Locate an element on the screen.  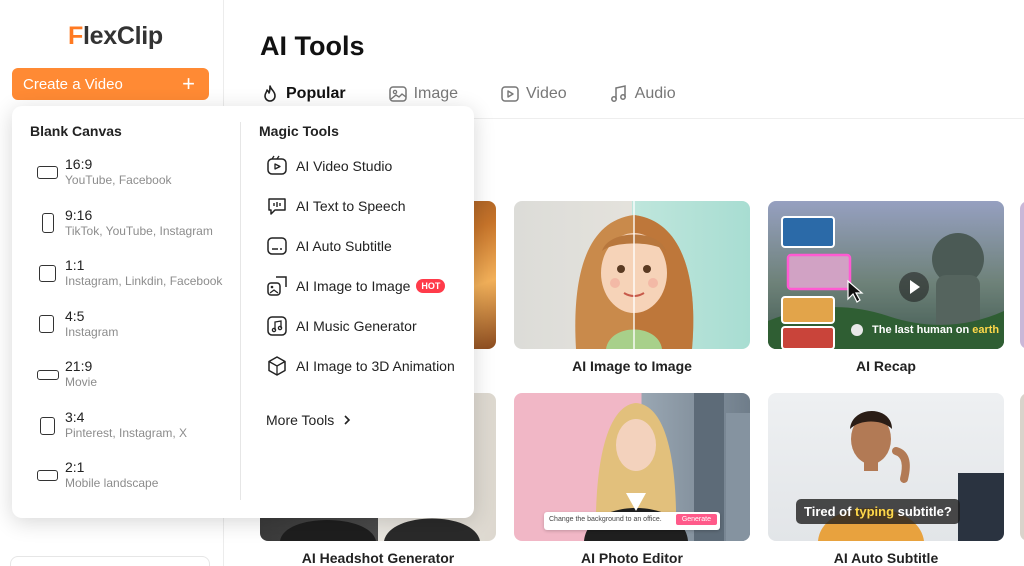
ratio-9-16-icon is located at coordinates (48, 223).